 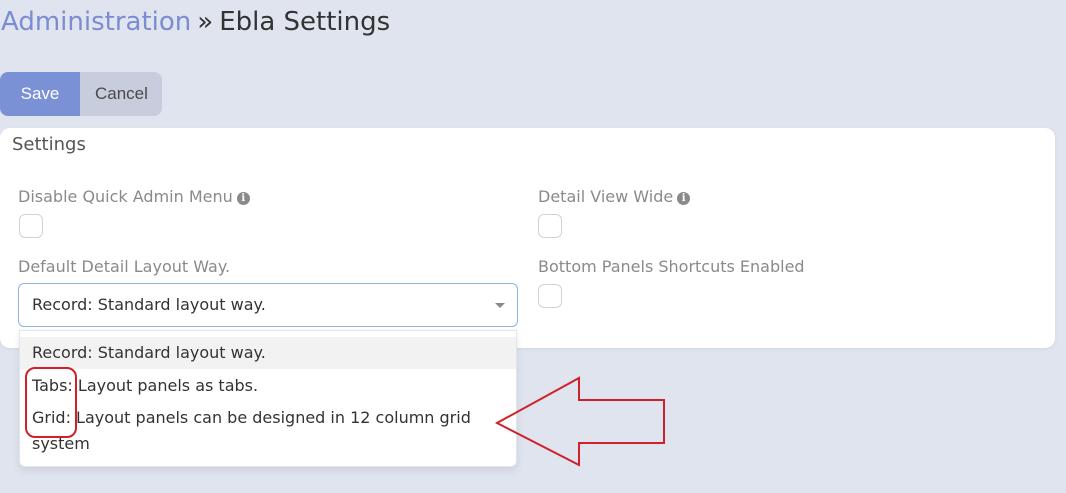 I want to click on select-value: Record: Standard layout way., so click(x=149, y=304).